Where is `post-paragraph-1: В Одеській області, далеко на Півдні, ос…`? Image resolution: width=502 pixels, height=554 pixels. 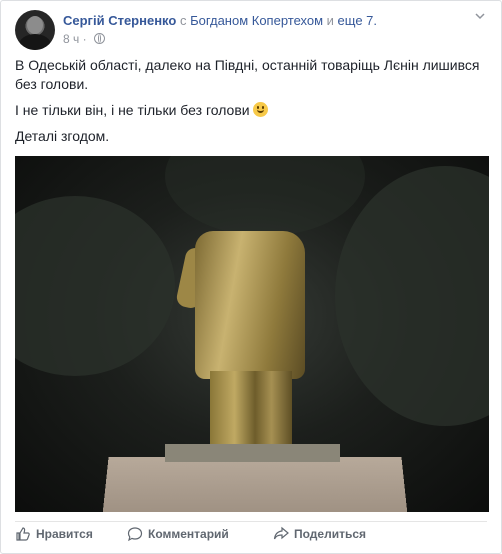 post-paragraph-1: В Одеській області, далеко на Півдні, ос… is located at coordinates (247, 74).